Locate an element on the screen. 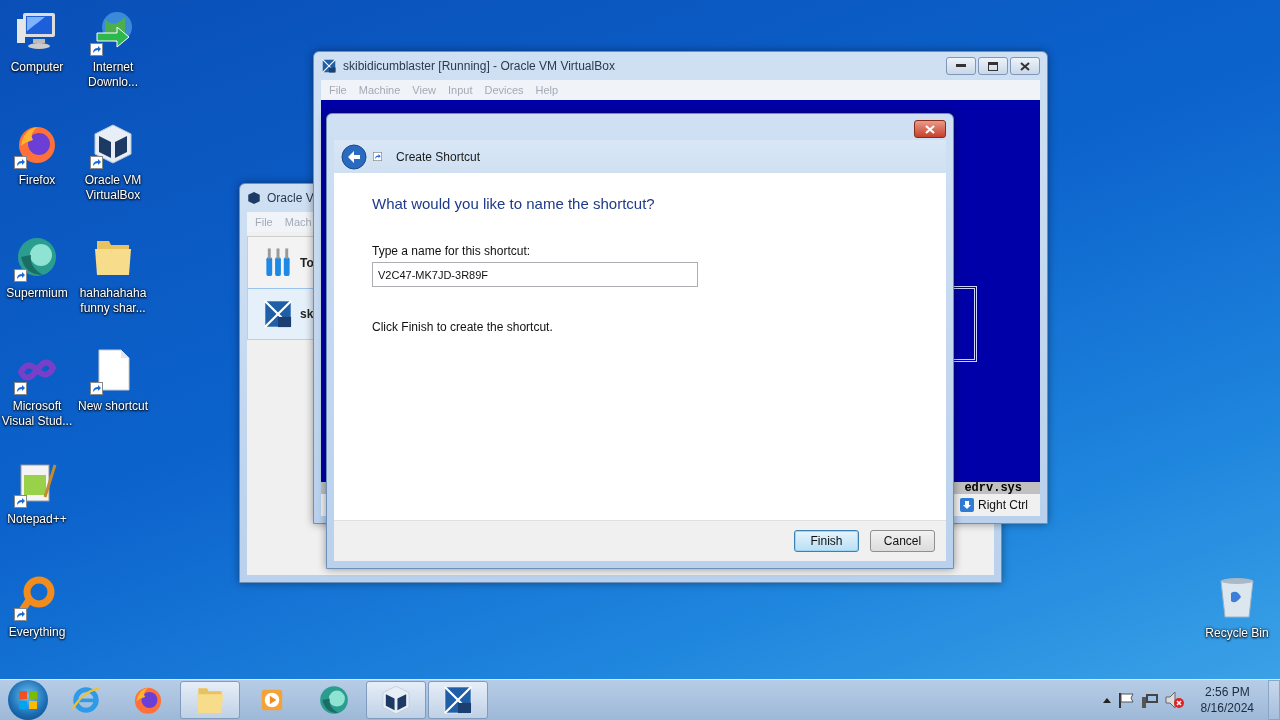 The image size is (1280, 720). window-title: Oracle V is located at coordinates (290, 198).